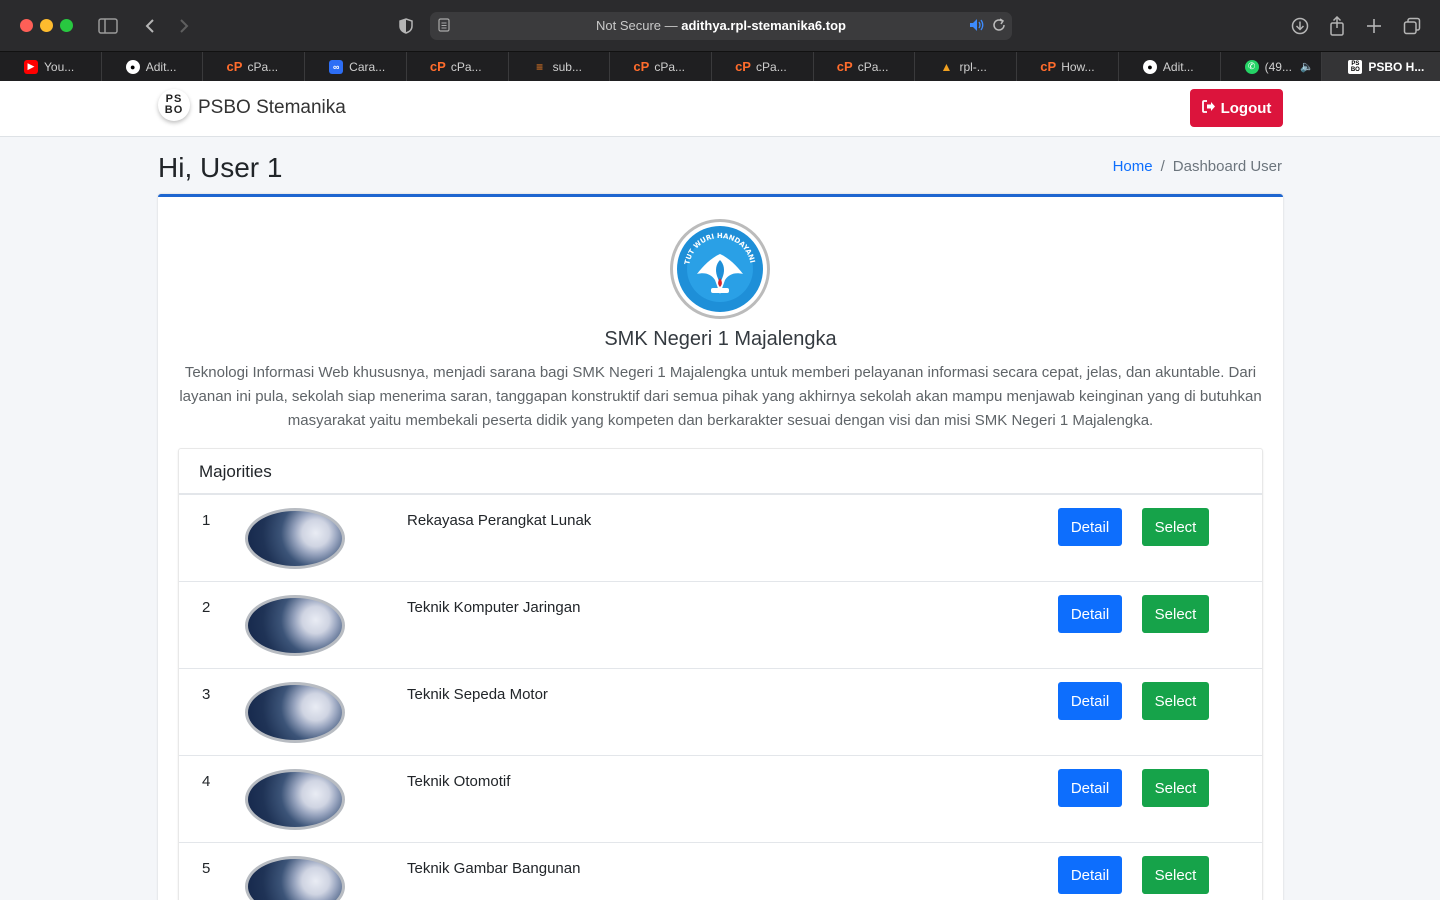  I want to click on tab-audio-icon, so click(977, 27).